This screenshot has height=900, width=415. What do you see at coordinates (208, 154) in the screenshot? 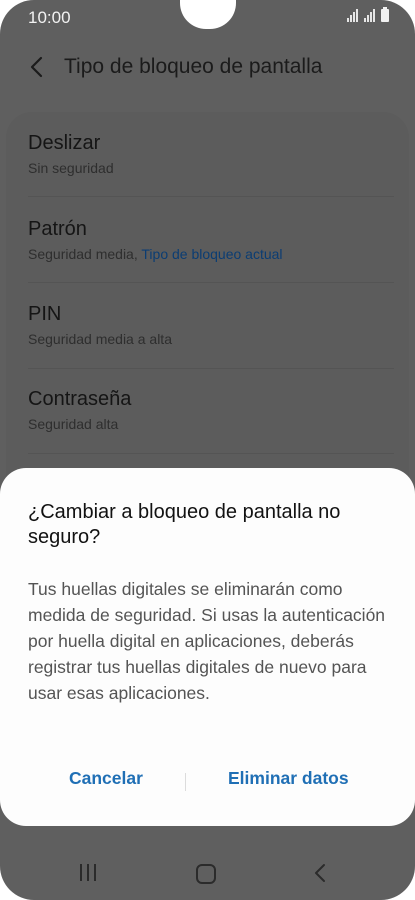
I see `list-item-deslizar: Deslizar Sin seguridad` at bounding box center [208, 154].